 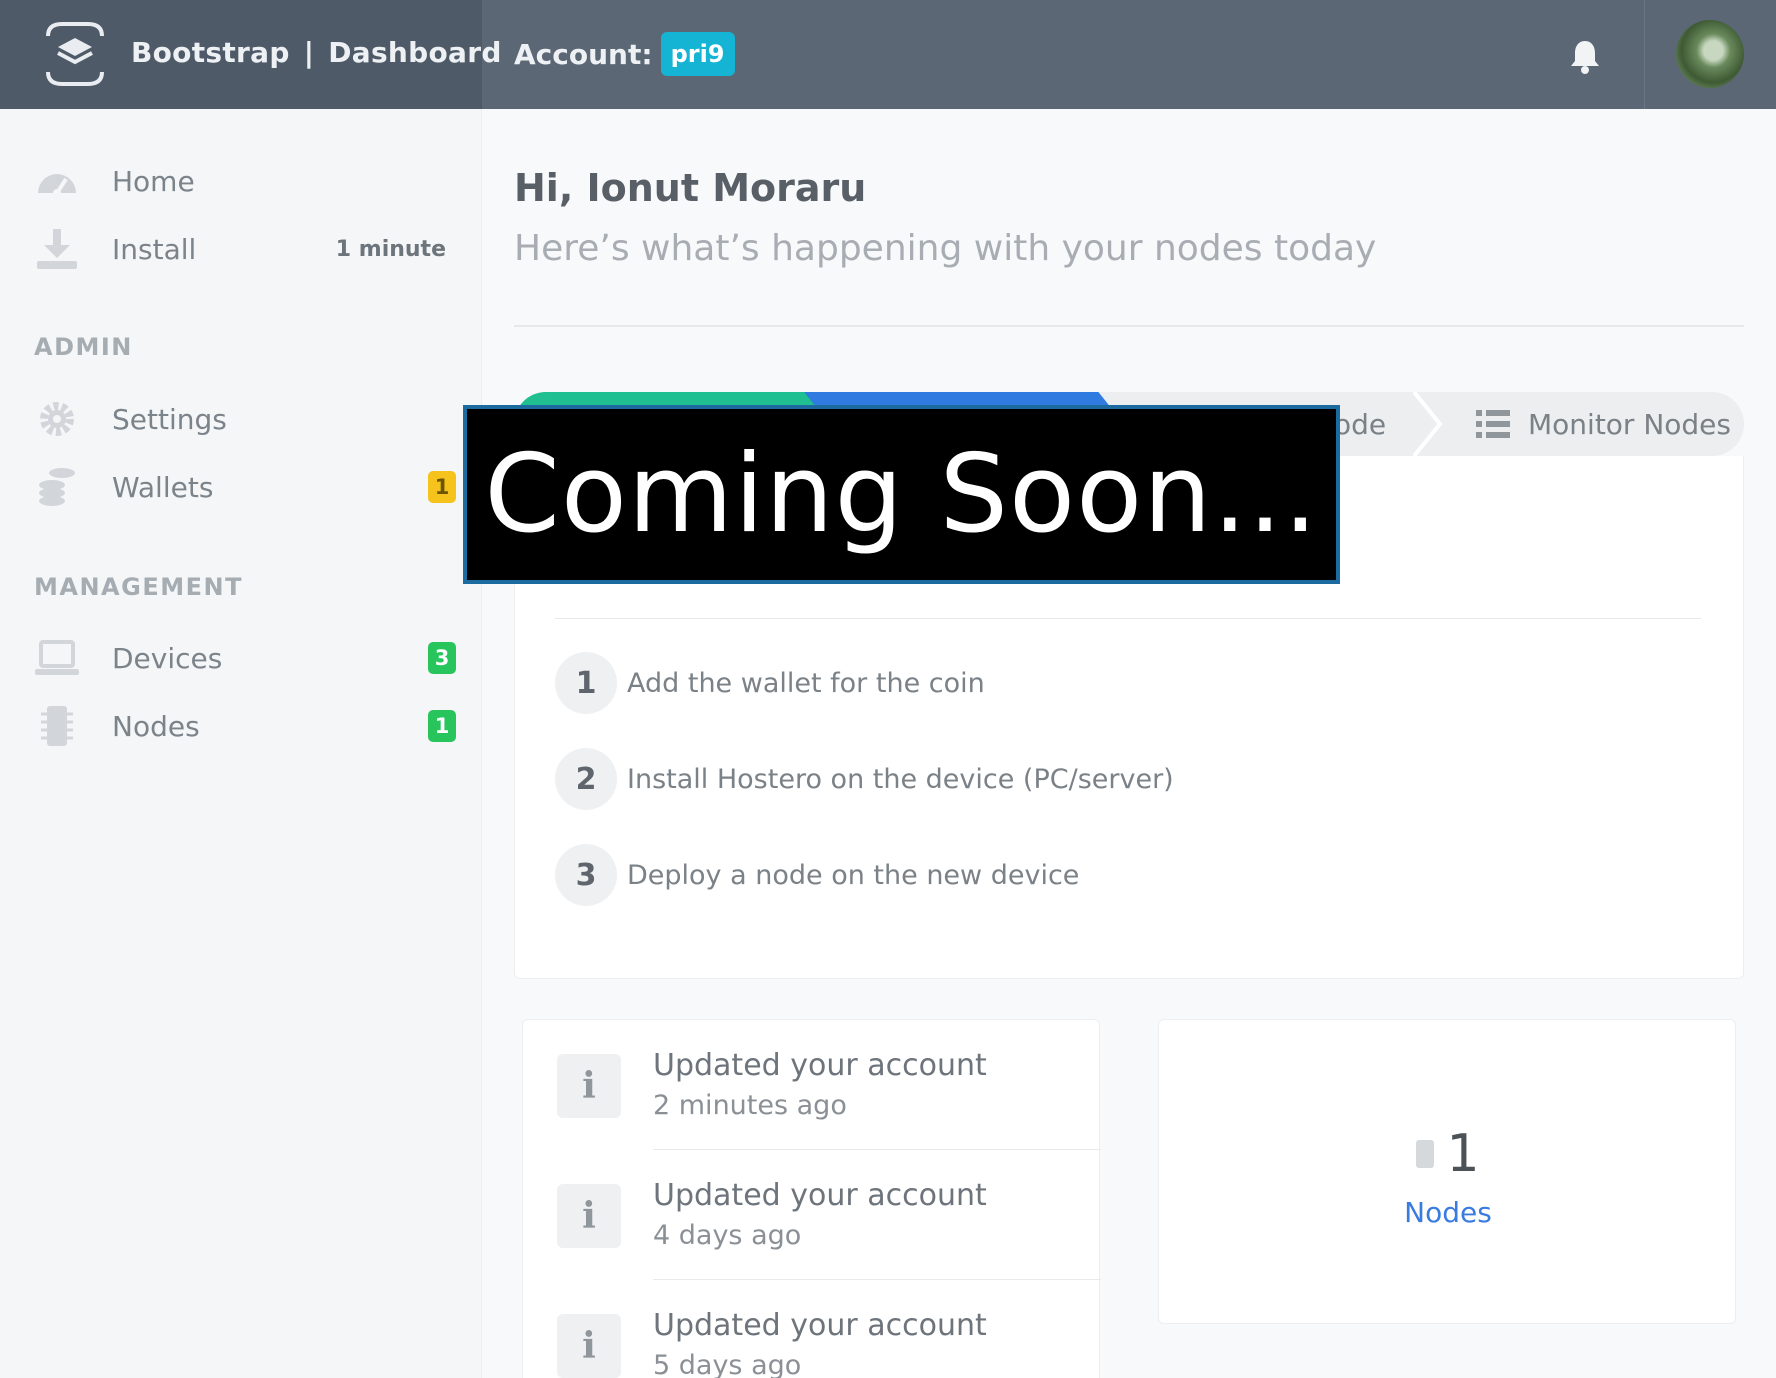 What do you see at coordinates (750, 1105) in the screenshot?
I see `activity-time: 2 minutes ago` at bounding box center [750, 1105].